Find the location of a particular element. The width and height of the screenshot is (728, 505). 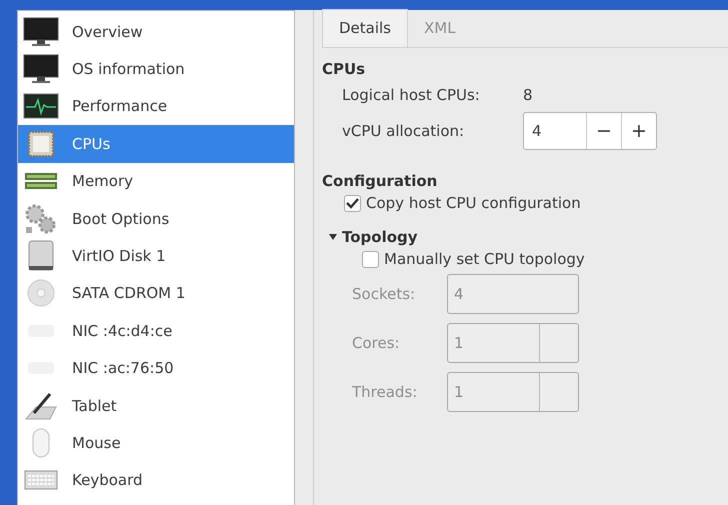

field-label: Logical host CPUs: is located at coordinates (411, 95).